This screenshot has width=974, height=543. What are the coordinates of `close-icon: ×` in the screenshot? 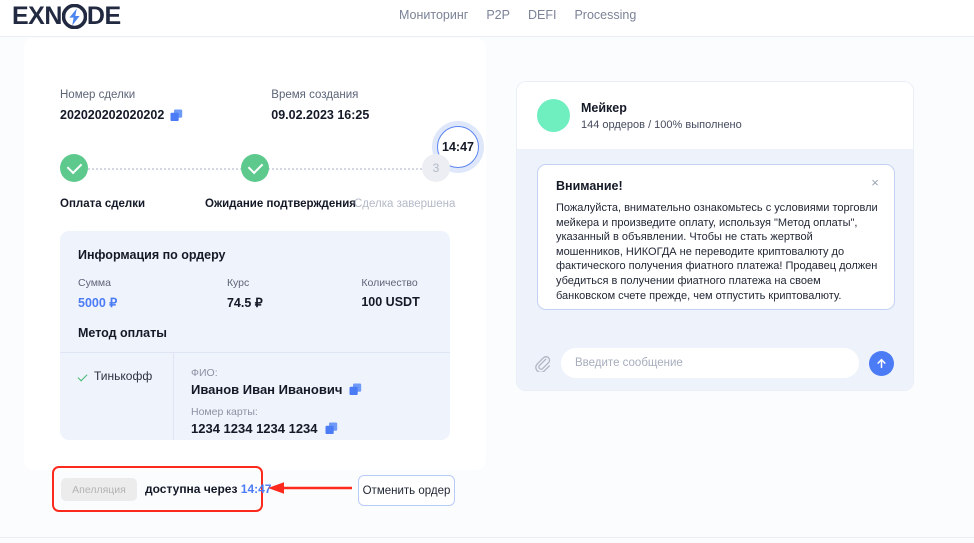 It's located at (875, 183).